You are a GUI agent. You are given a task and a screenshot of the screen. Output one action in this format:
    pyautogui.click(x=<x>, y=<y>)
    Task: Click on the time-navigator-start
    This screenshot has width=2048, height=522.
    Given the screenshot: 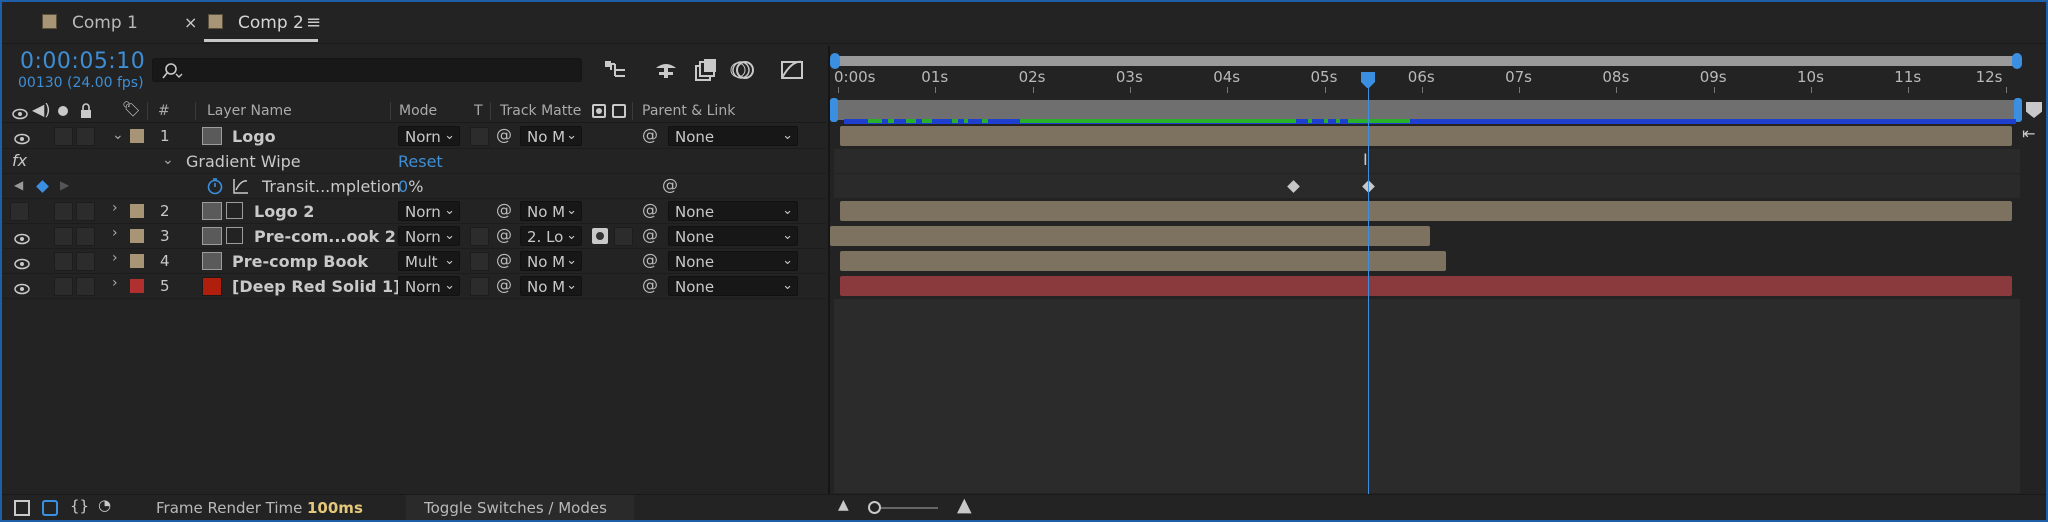 What is the action you would take?
    pyautogui.click(x=835, y=61)
    